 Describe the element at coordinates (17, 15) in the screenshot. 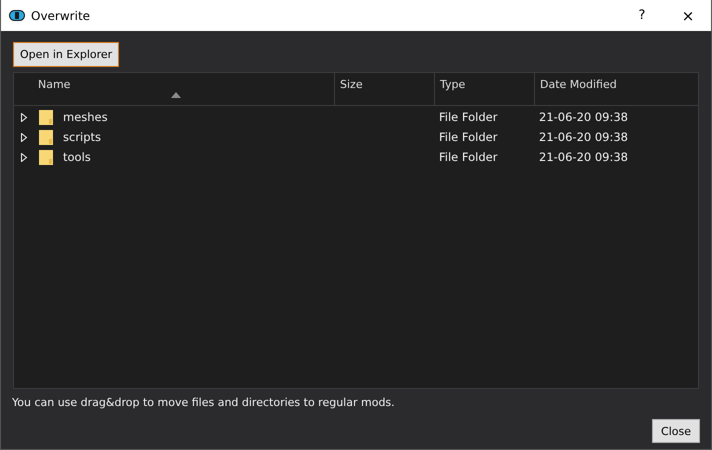

I see `app-icon` at that location.